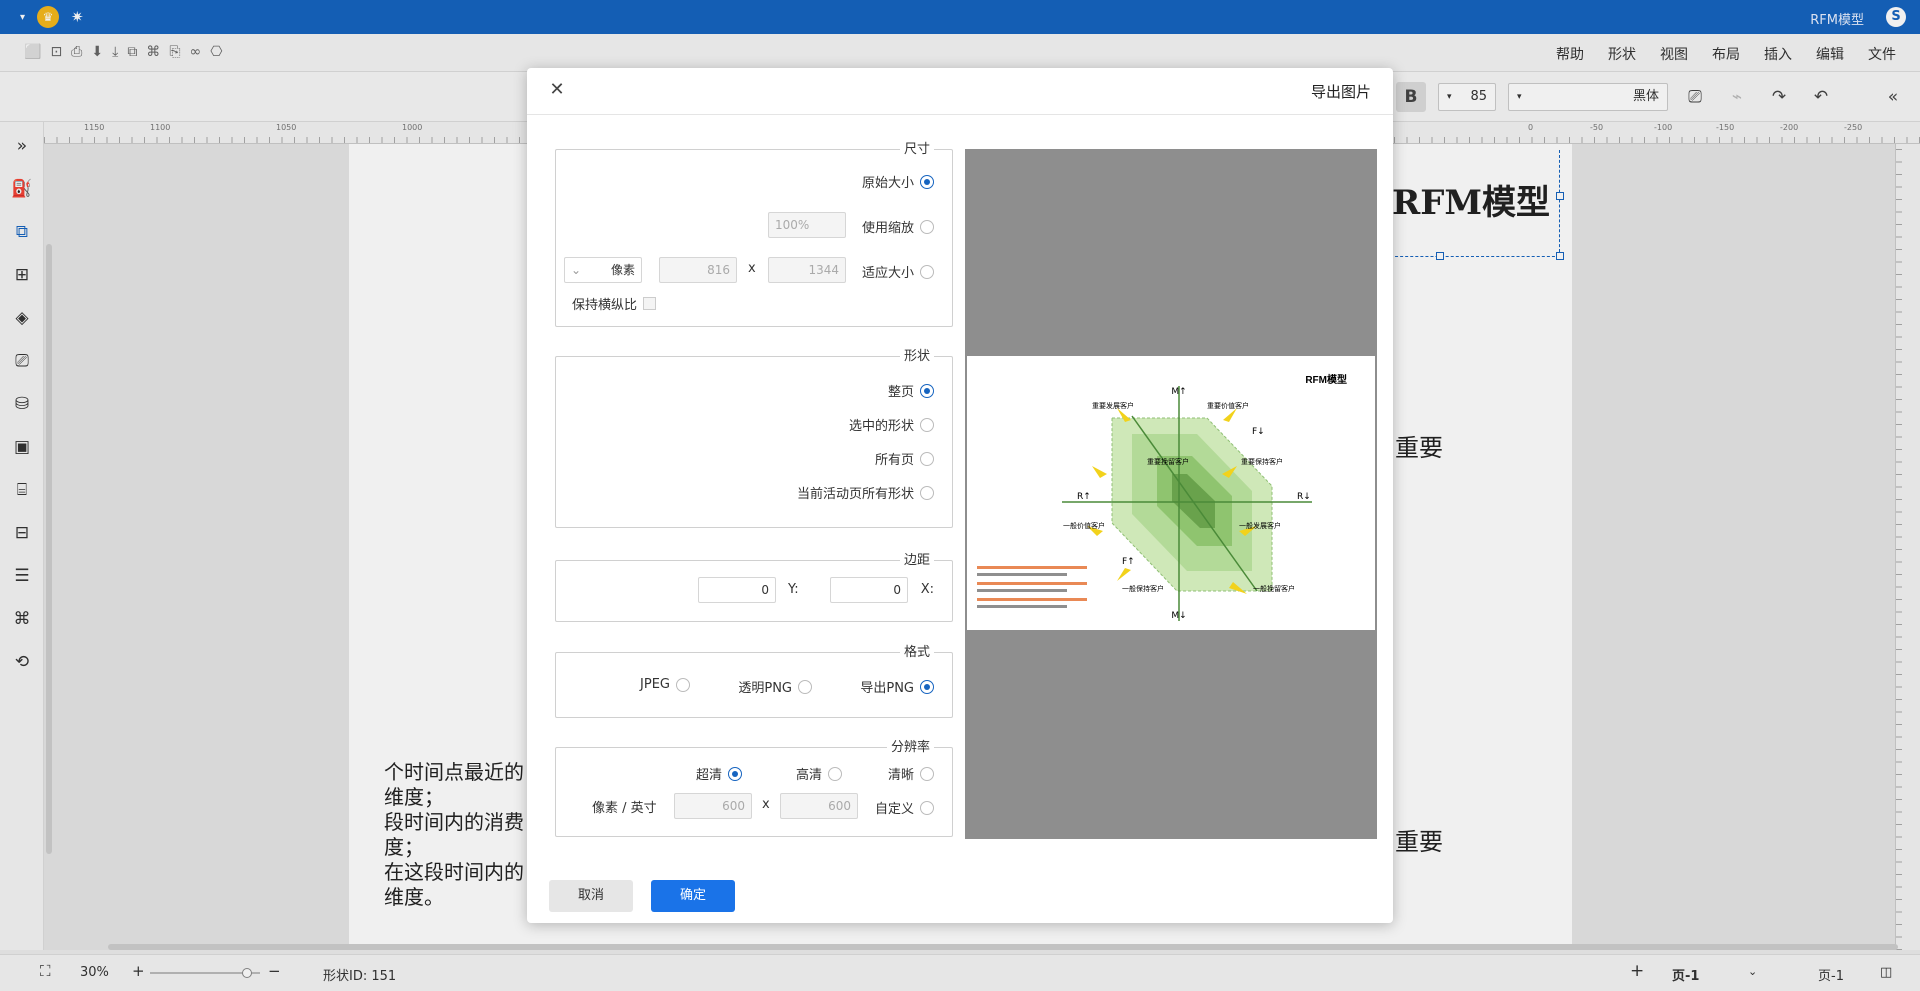  I want to click on option-label: 保持横纵比, so click(605, 305).